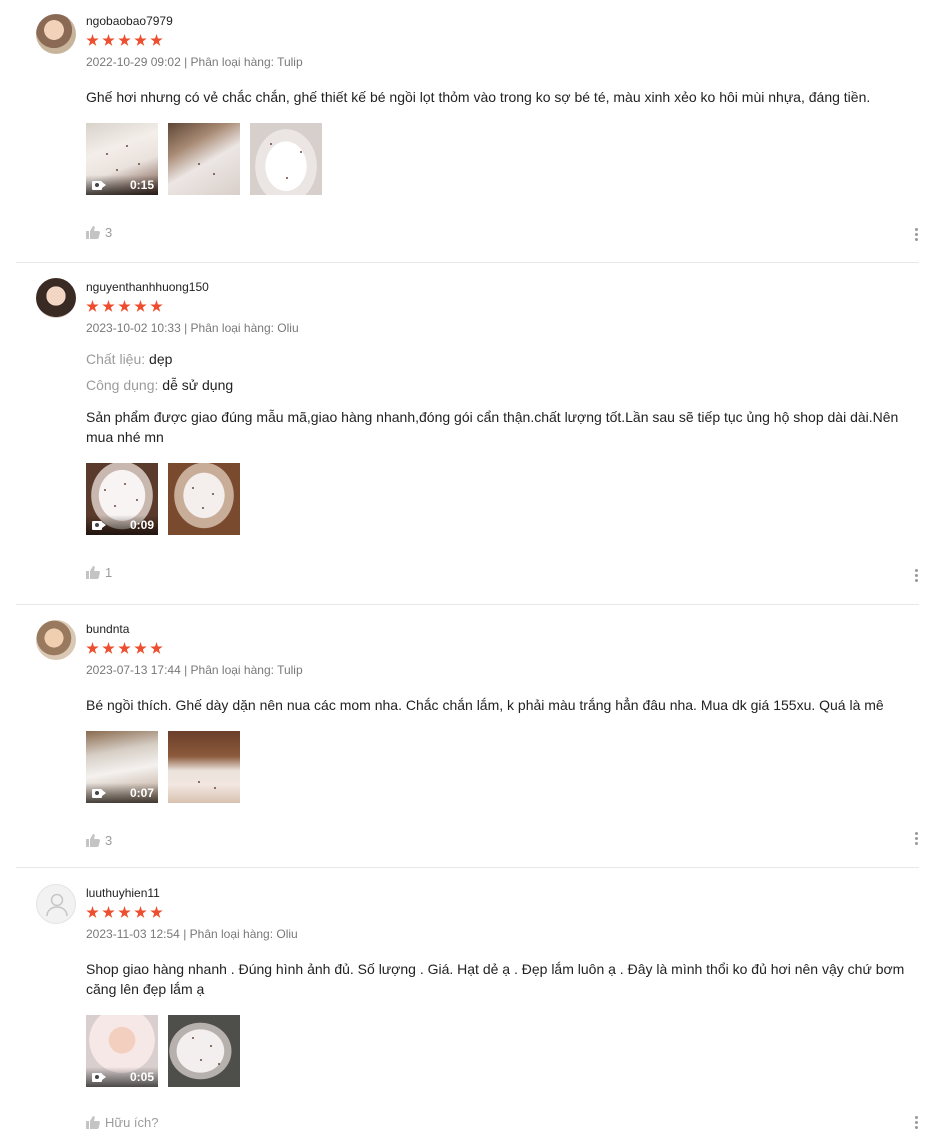 Image resolution: width=933 pixels, height=1144 pixels. What do you see at coordinates (122, 1077) in the screenshot?
I see `video-bar: 0:05` at bounding box center [122, 1077].